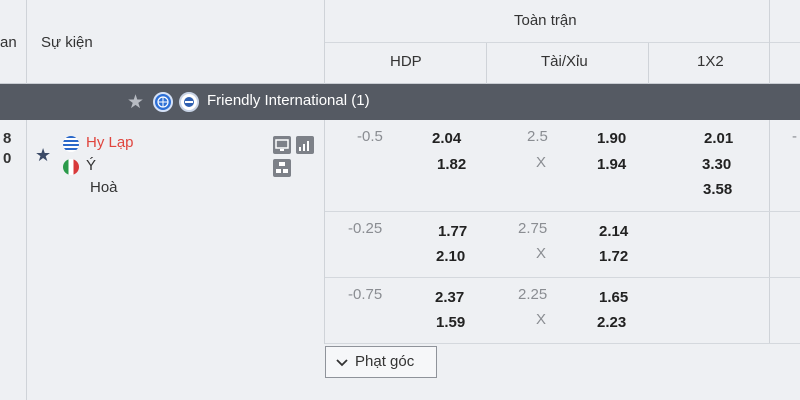 Image resolution: width=800 pixels, height=400 pixels. I want to click on ou-under-odd: 1.72, so click(613, 256).